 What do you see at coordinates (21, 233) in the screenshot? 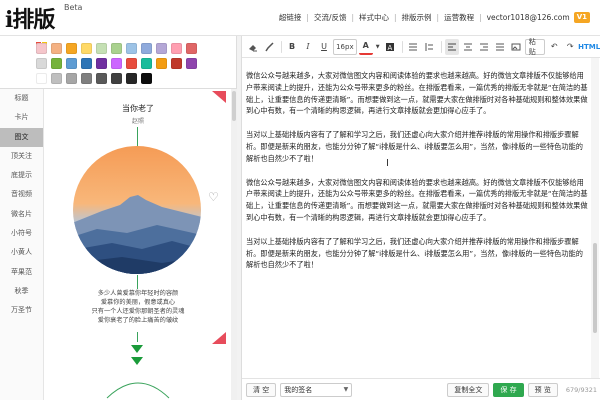
I see `category-item: 小符号` at bounding box center [21, 233].